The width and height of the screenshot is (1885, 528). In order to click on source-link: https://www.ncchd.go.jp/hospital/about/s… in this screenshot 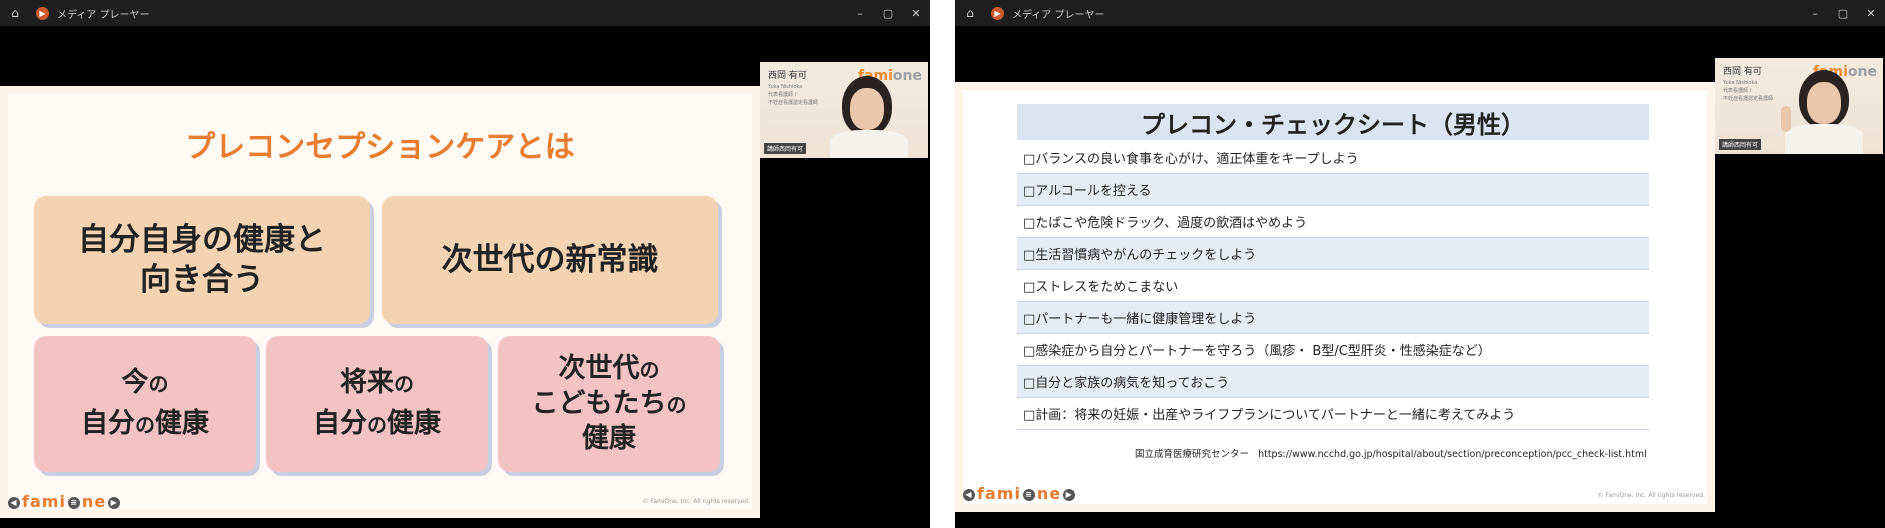, I will do `click(1452, 454)`.